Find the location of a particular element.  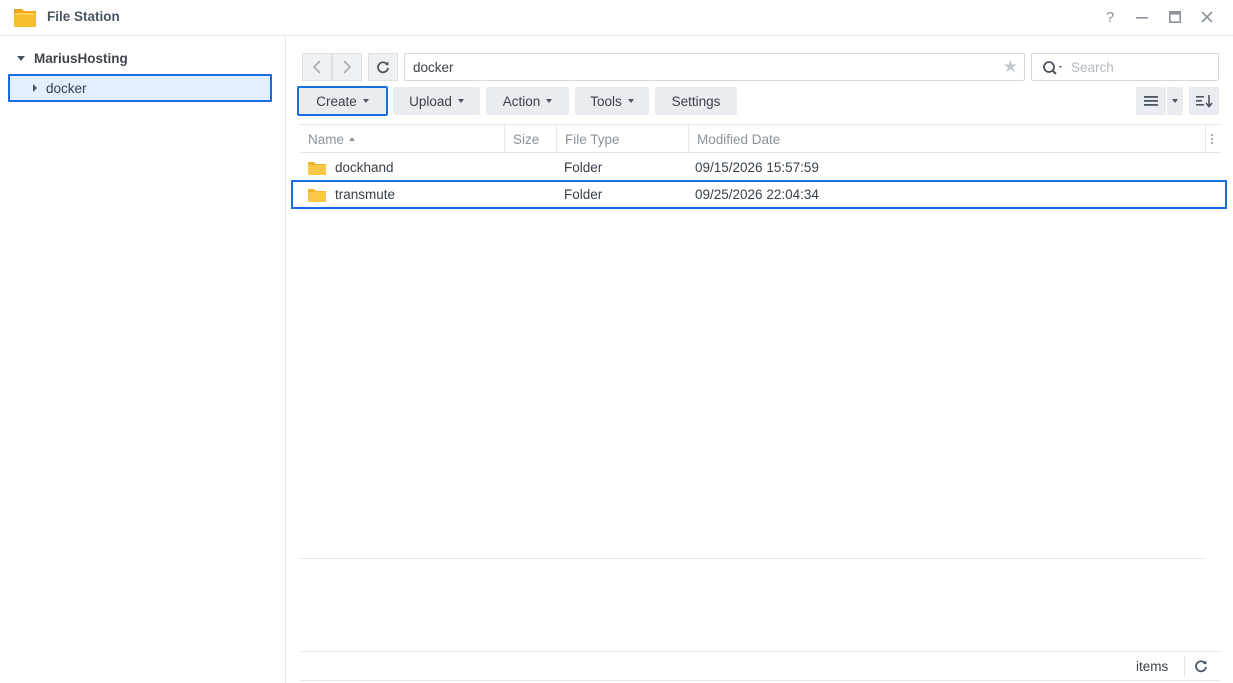

window-title: File Station is located at coordinates (83, 16).